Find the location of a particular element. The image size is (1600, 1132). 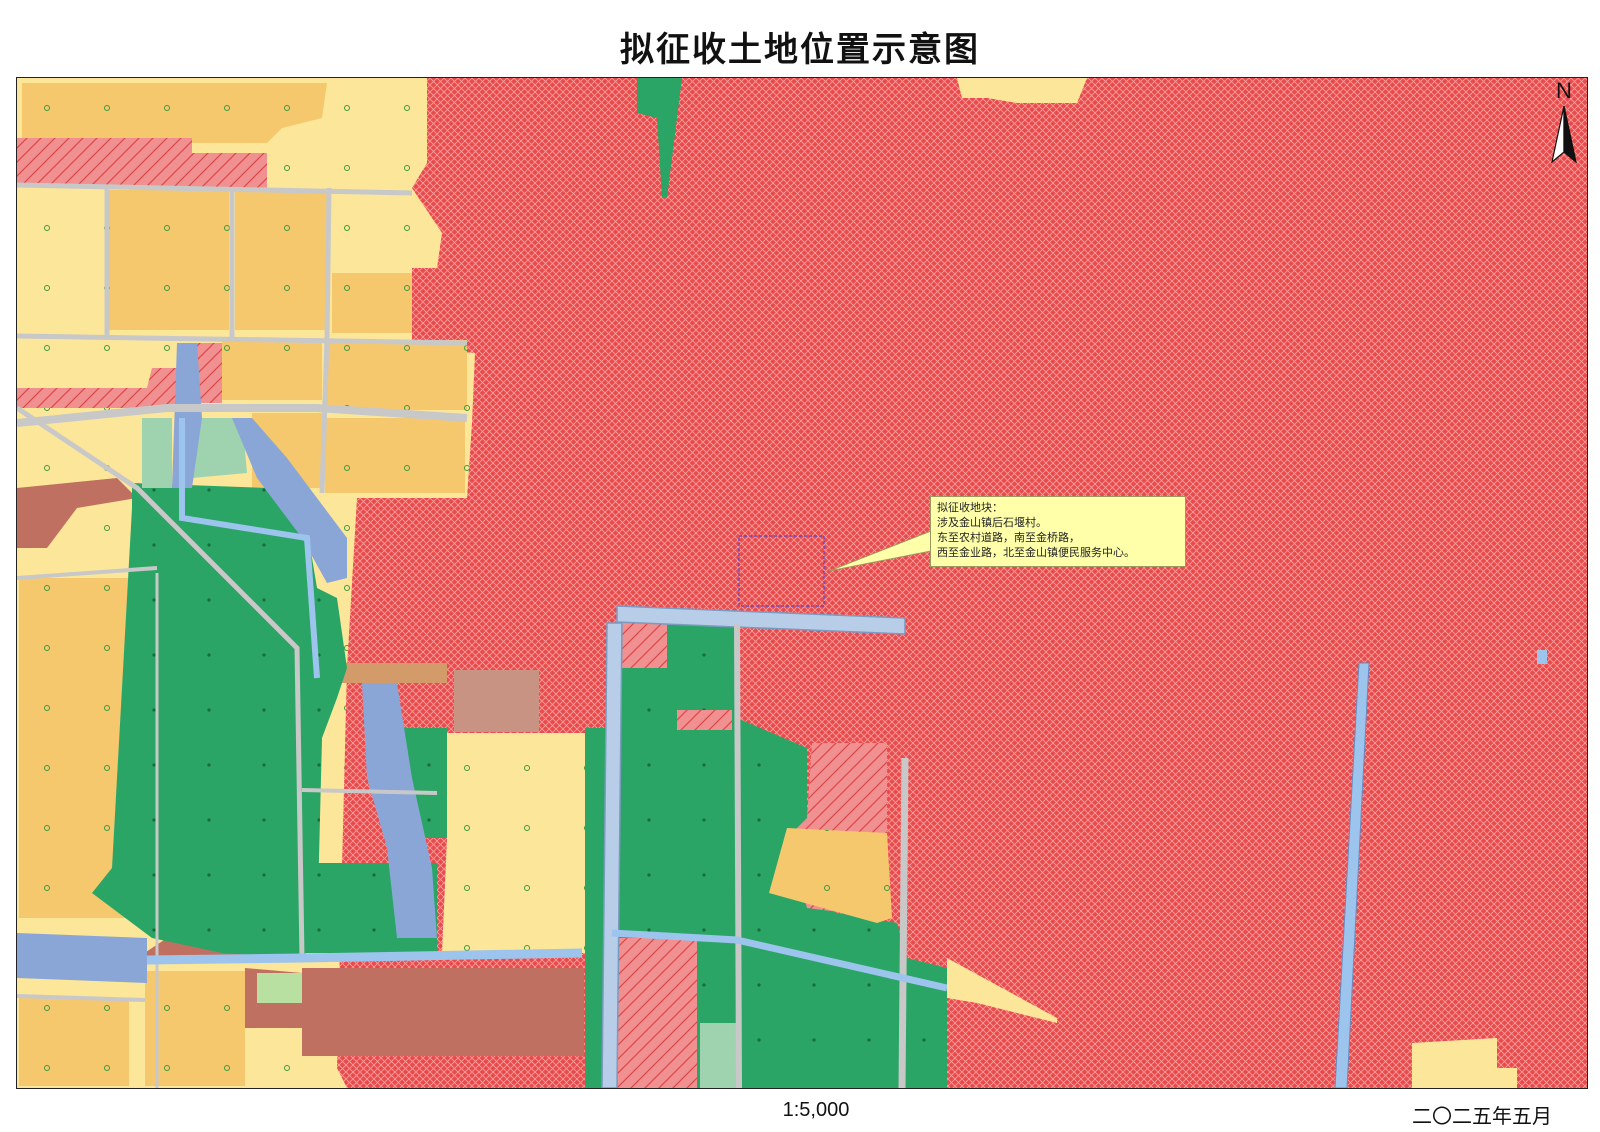

brown-parcel is located at coordinates (443, 1012).